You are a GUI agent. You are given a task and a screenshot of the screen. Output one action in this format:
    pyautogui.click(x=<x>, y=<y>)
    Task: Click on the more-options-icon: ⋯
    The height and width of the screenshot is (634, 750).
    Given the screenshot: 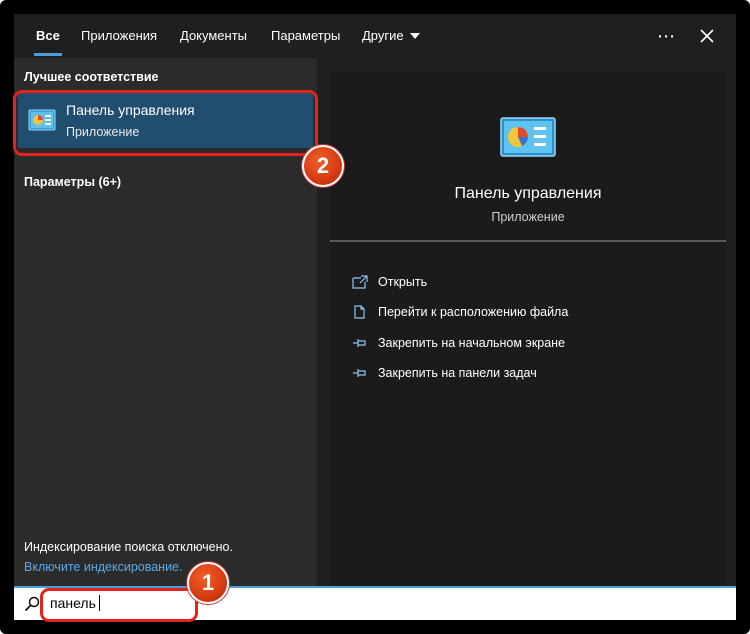 What is the action you would take?
    pyautogui.click(x=666, y=36)
    